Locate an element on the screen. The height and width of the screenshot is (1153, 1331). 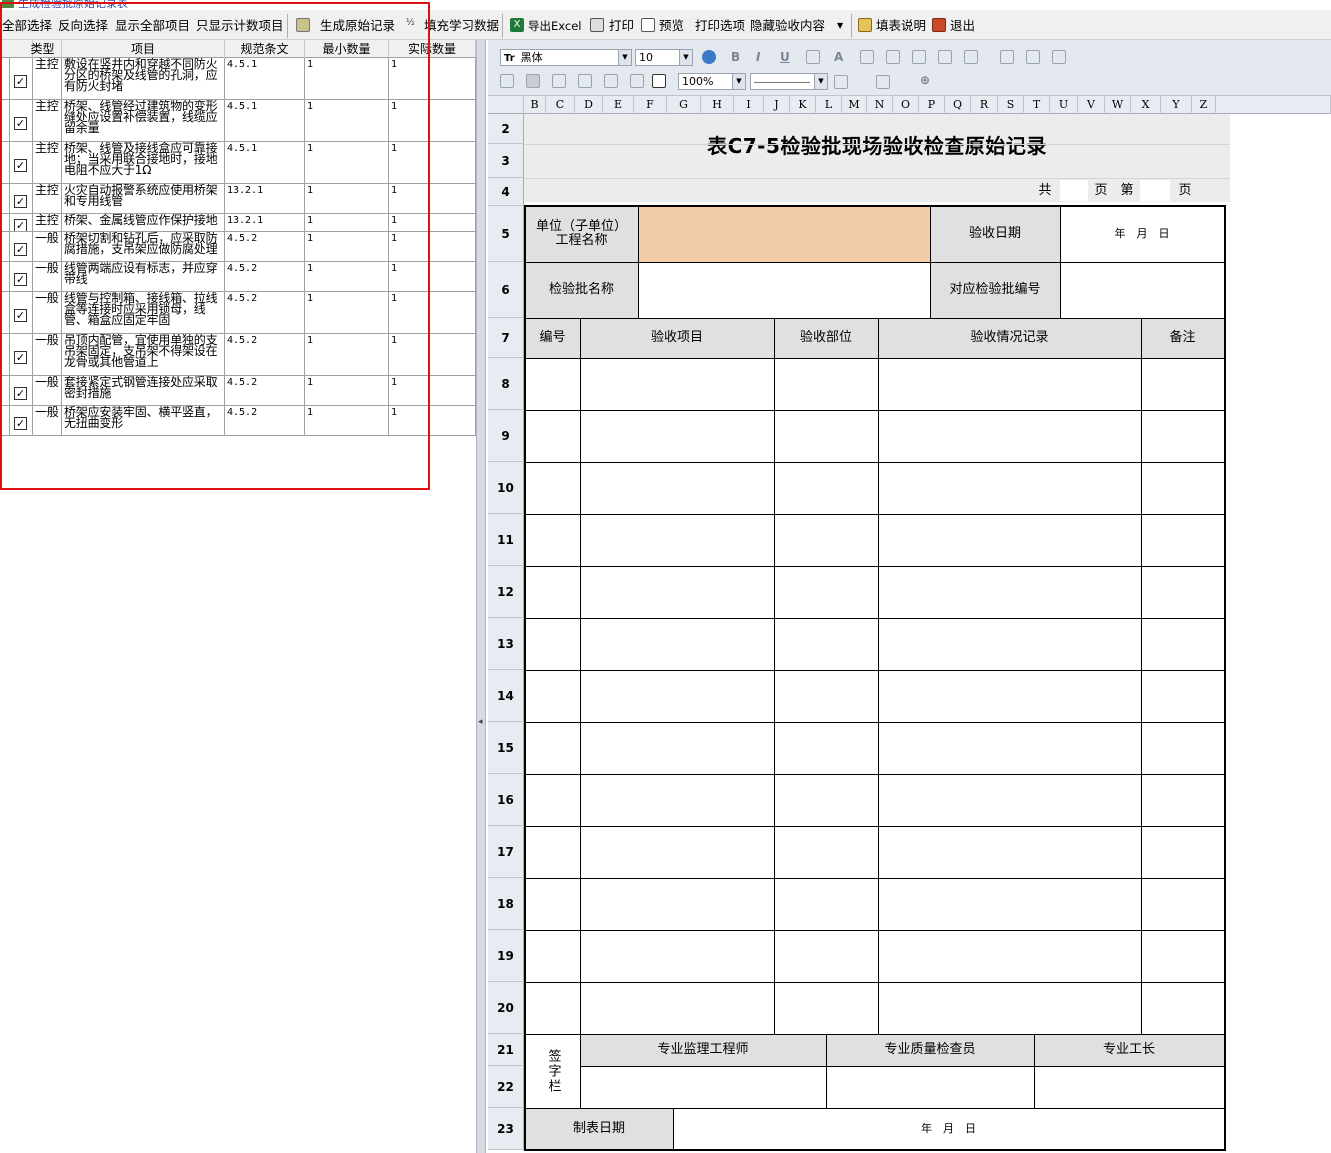
border-outer-icon is located at coordinates (1059, 57).